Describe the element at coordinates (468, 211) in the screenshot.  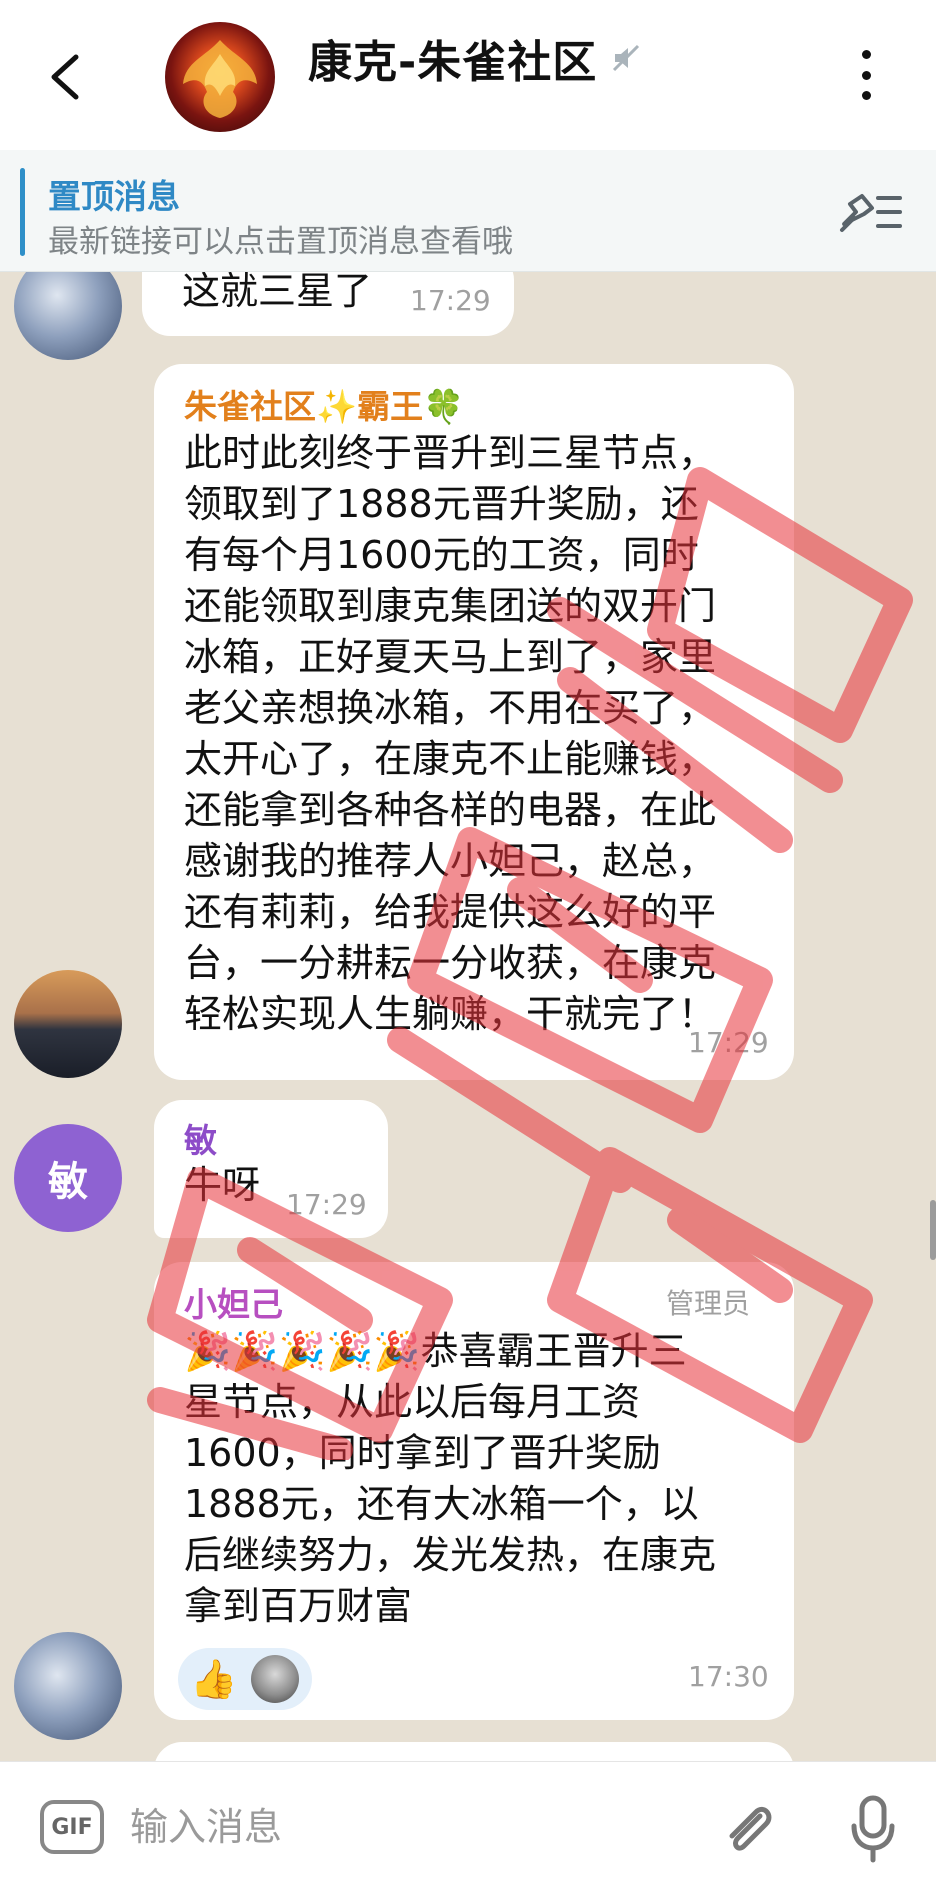
I see `pinned-message-bar: 置顶消息 最新链接可以点击置顶消息查看哦` at that location.